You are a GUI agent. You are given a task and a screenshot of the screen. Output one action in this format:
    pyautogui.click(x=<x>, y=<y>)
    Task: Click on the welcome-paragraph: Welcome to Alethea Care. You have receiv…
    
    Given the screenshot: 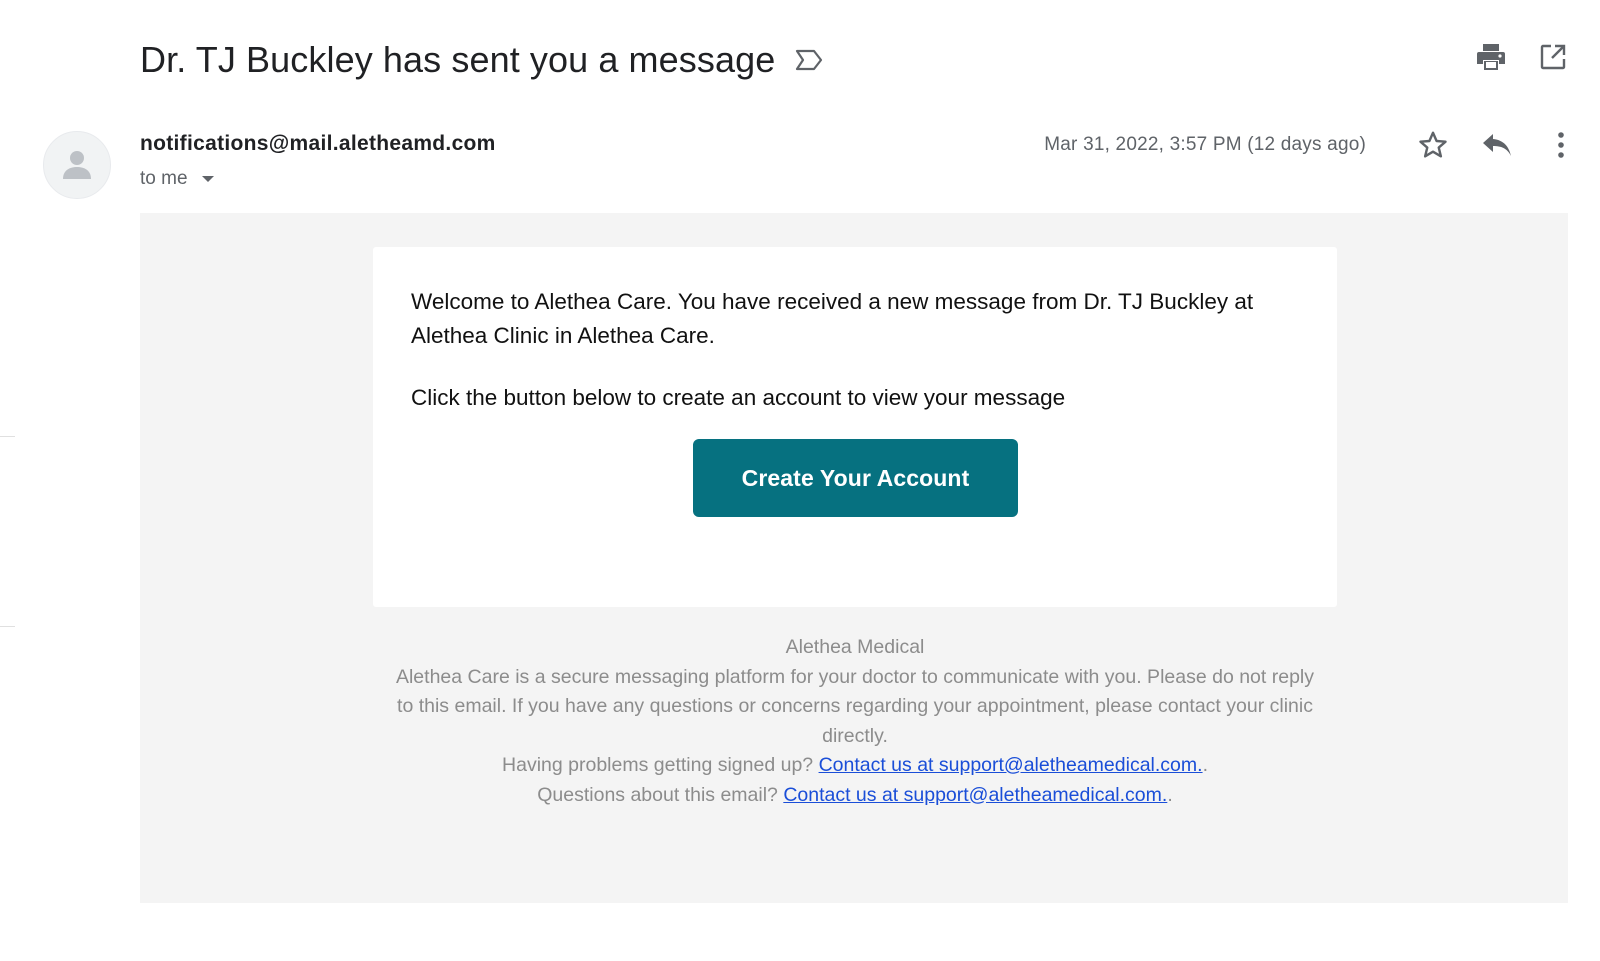 What is the action you would take?
    pyautogui.click(x=832, y=318)
    